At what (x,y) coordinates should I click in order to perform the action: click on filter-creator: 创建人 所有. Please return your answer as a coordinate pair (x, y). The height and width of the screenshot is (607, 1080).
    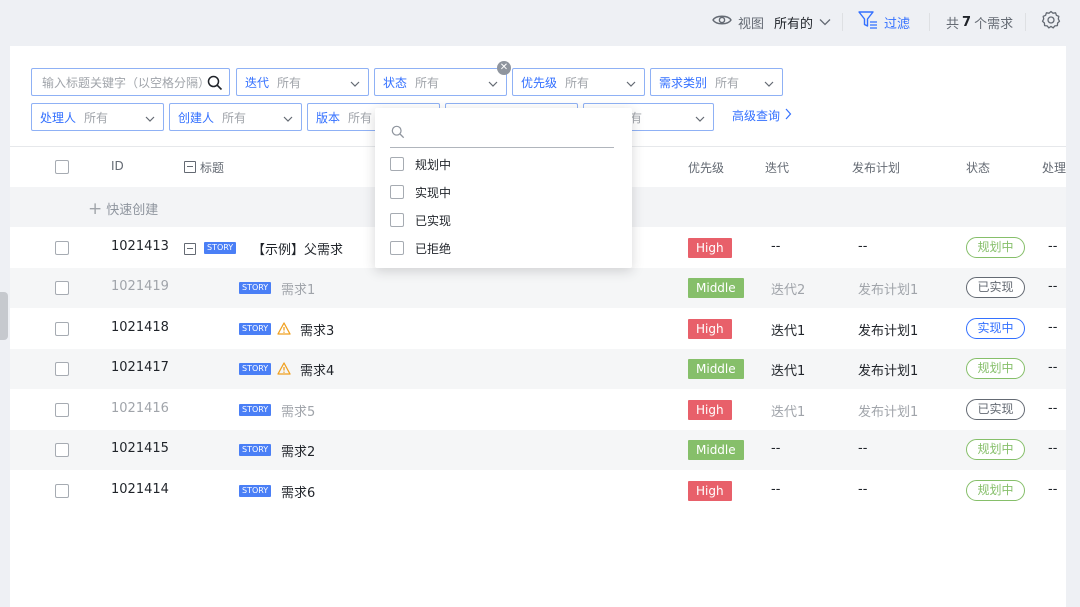
    Looking at the image, I should click on (235, 117).